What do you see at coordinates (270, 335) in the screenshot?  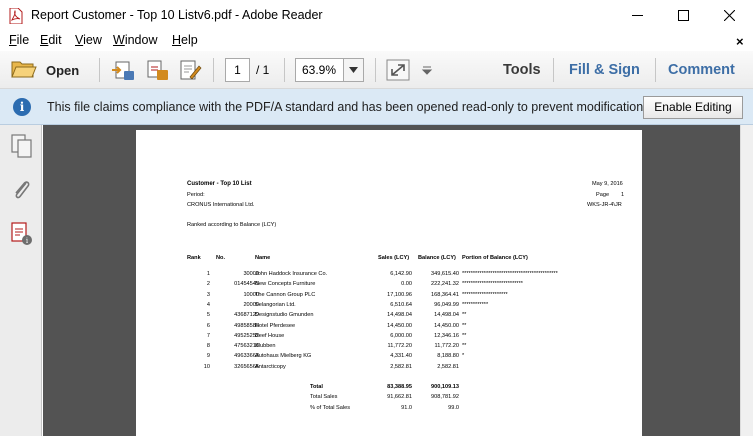 I see `customer-name-cell: Beef House` at bounding box center [270, 335].